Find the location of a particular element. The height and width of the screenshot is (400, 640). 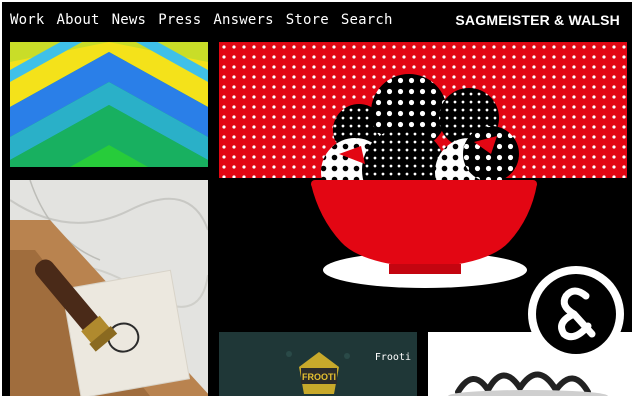

nav-item-search: Search is located at coordinates (367, 20).